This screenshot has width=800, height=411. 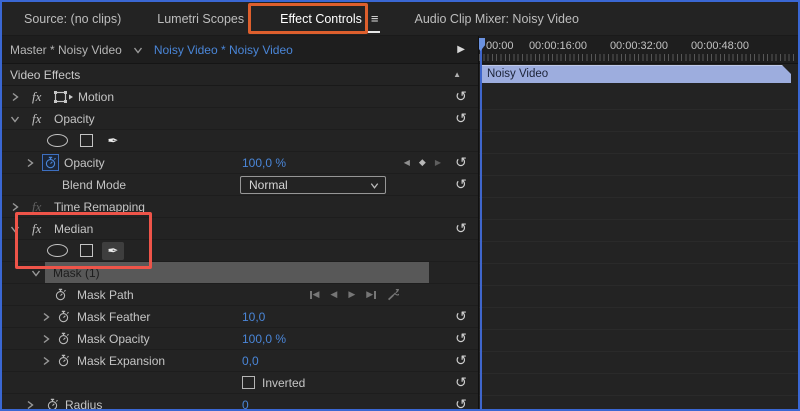 I want to click on tab-lumetri-scopes: Lumetri Scopes, so click(x=200, y=19).